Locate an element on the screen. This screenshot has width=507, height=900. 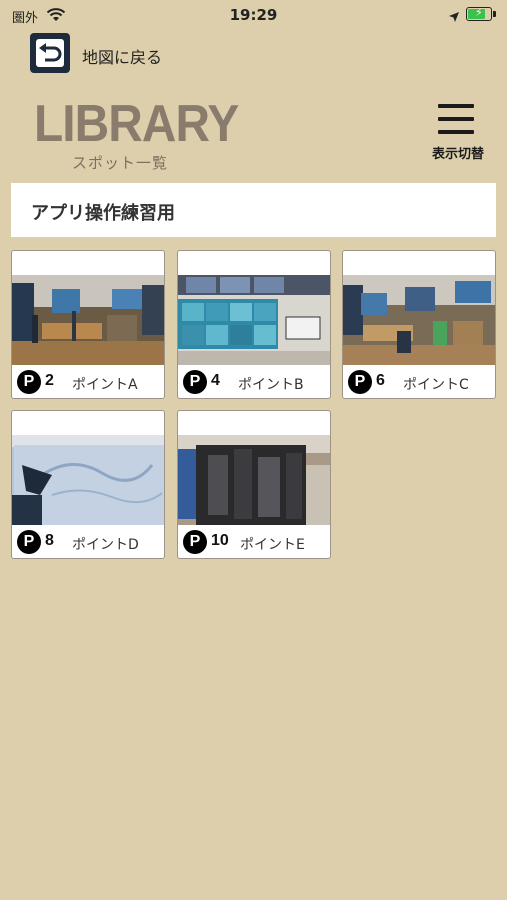
spot-name: ポイントB is located at coordinates (271, 385).